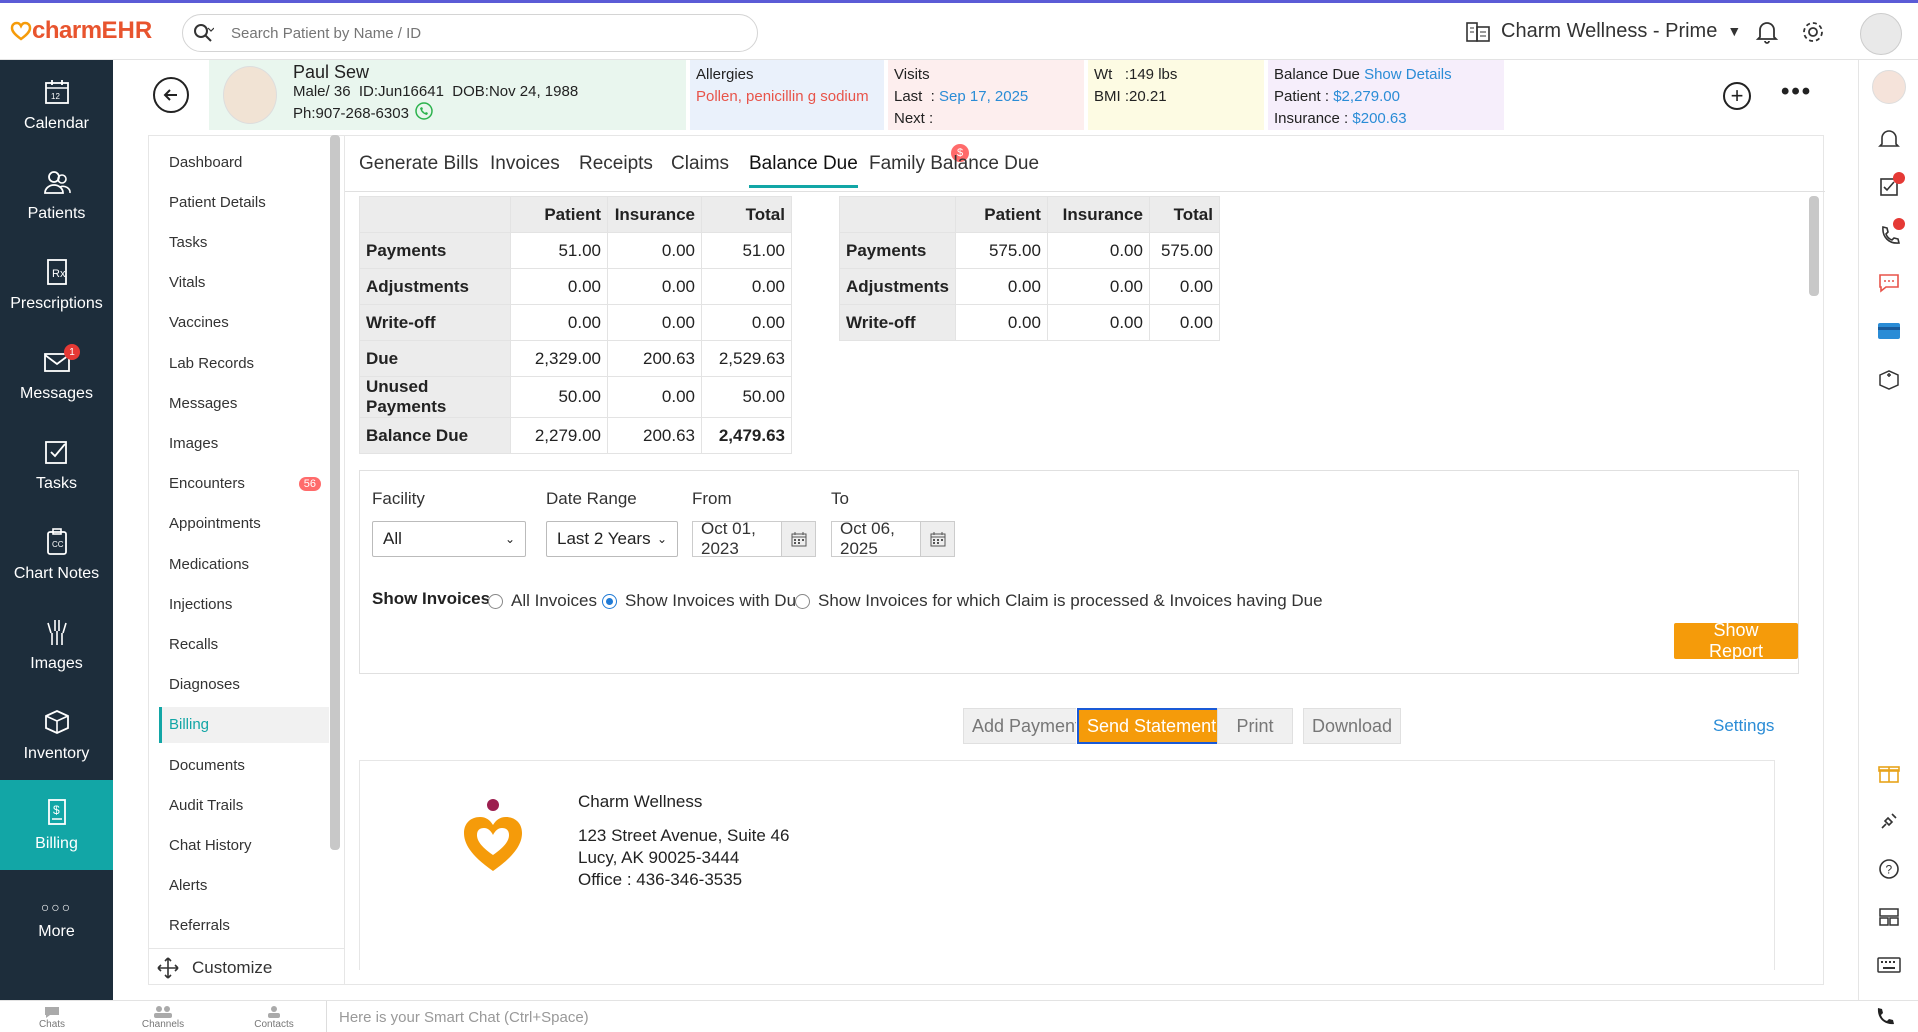 The height and width of the screenshot is (1032, 1918). What do you see at coordinates (612, 539) in the screenshot?
I see `date-range-select: Last 2 Years ⌄` at bounding box center [612, 539].